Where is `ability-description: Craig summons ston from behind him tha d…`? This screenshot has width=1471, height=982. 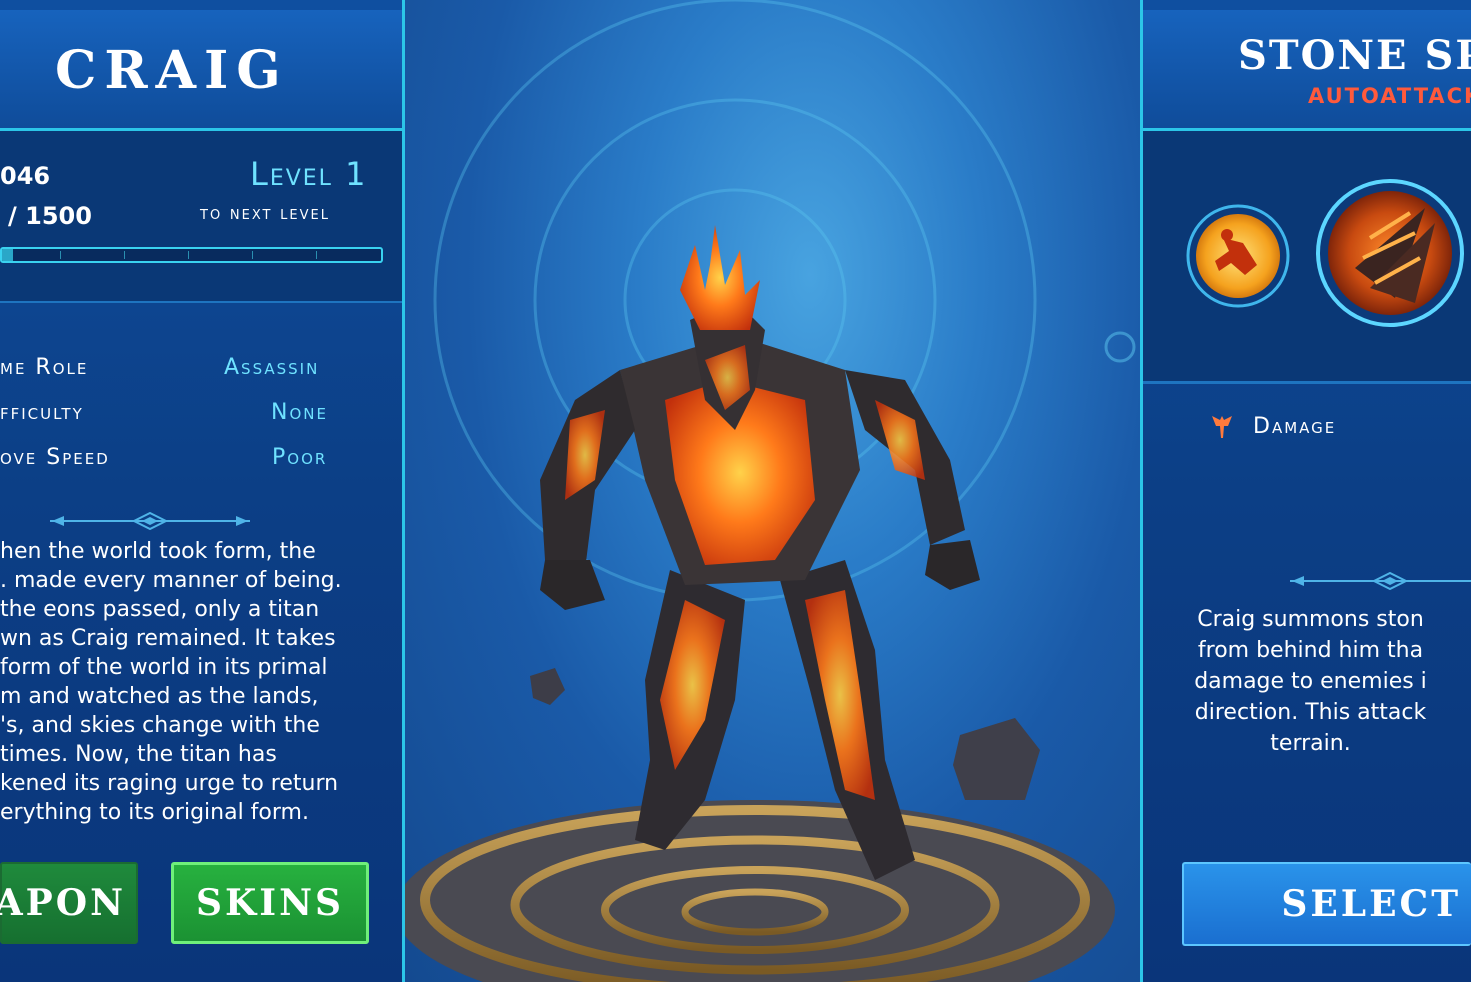
ability-description: Craig summons ston from behind him tha d… is located at coordinates (1310, 681).